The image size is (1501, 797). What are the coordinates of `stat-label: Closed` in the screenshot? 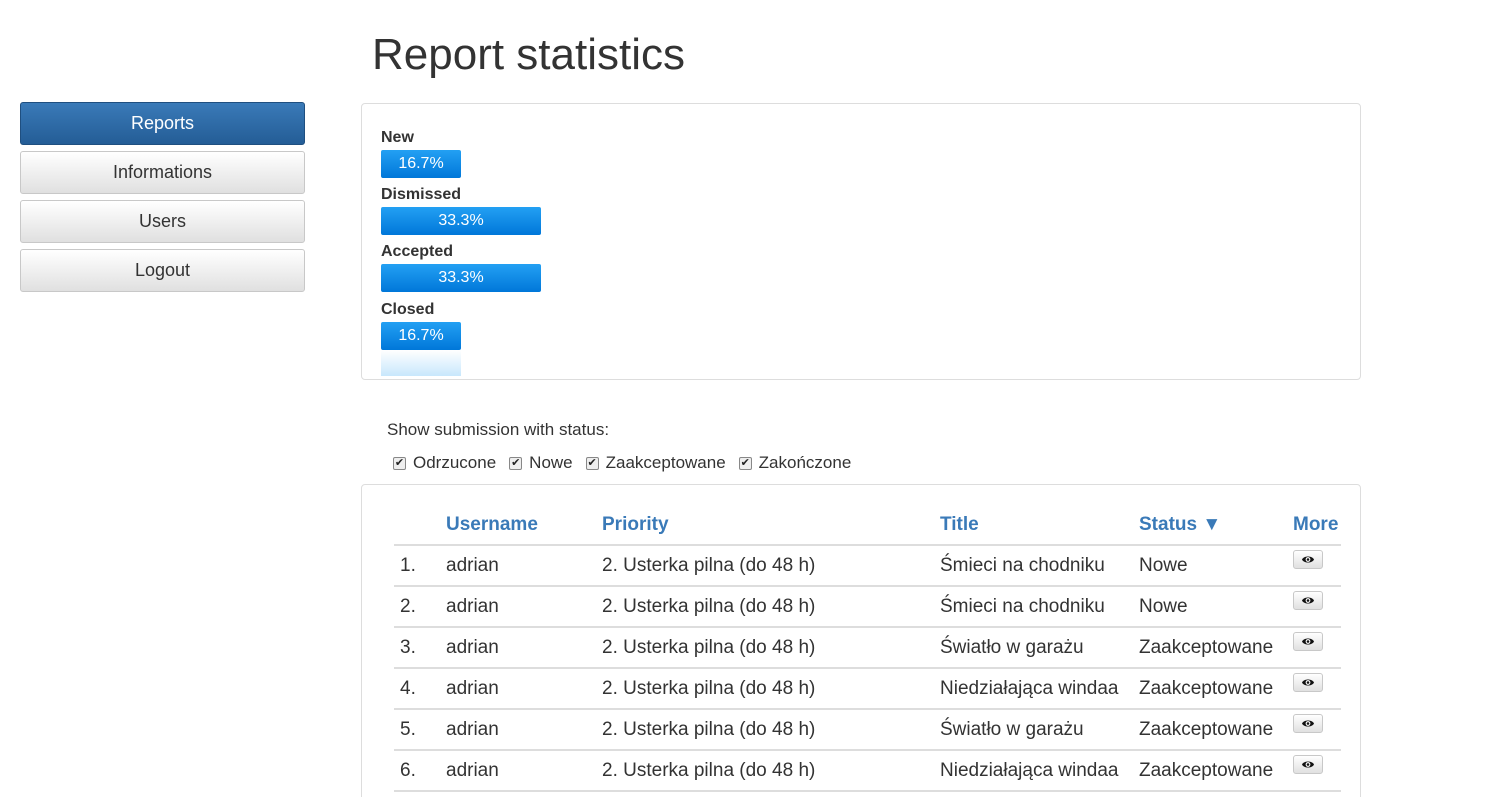 It's located at (408, 309).